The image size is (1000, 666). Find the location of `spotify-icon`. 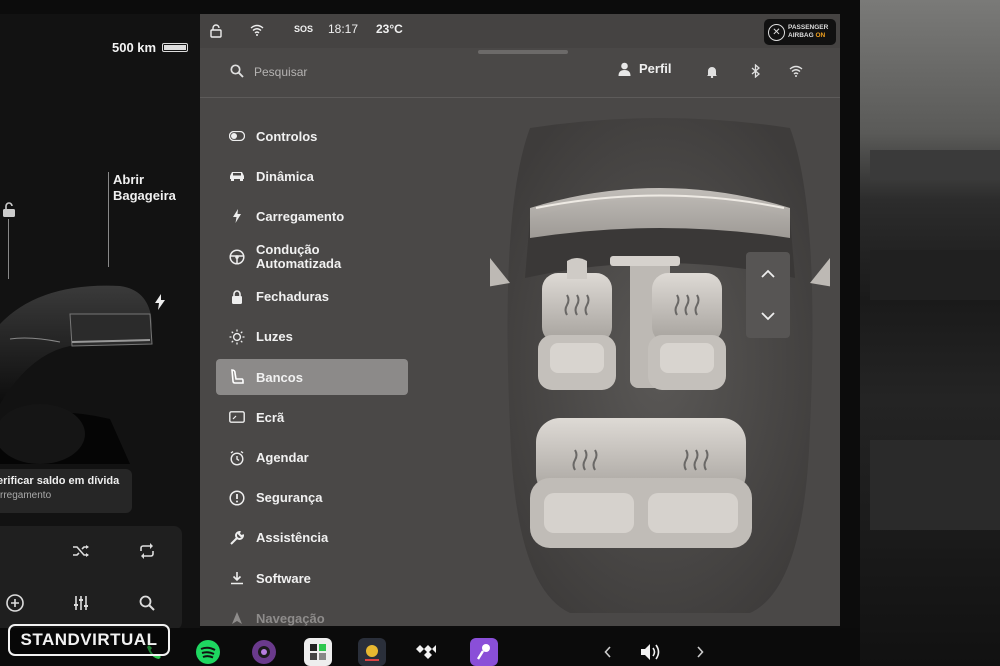

spotify-icon is located at coordinates (208, 652).